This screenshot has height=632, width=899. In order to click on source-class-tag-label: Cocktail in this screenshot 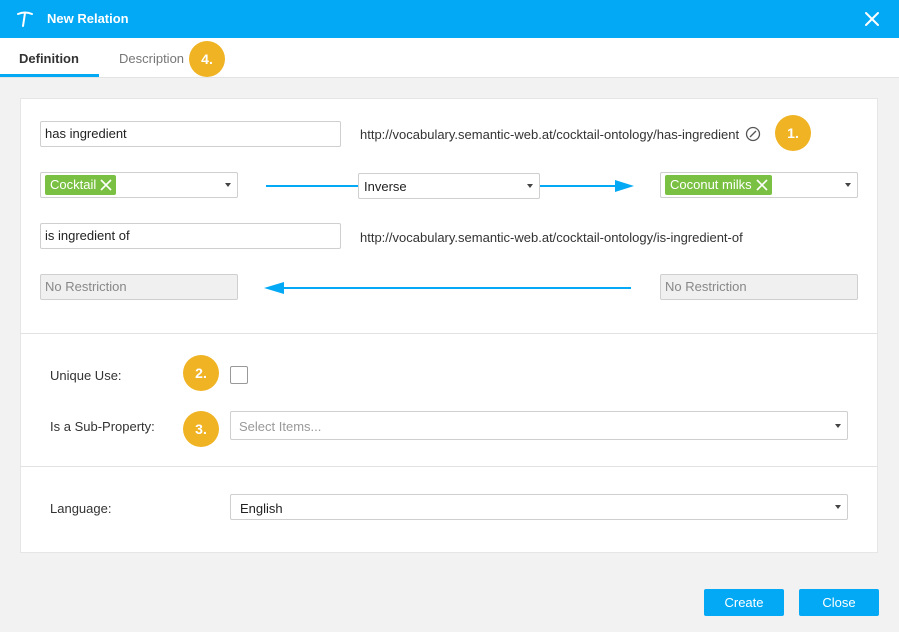, I will do `click(73, 184)`.